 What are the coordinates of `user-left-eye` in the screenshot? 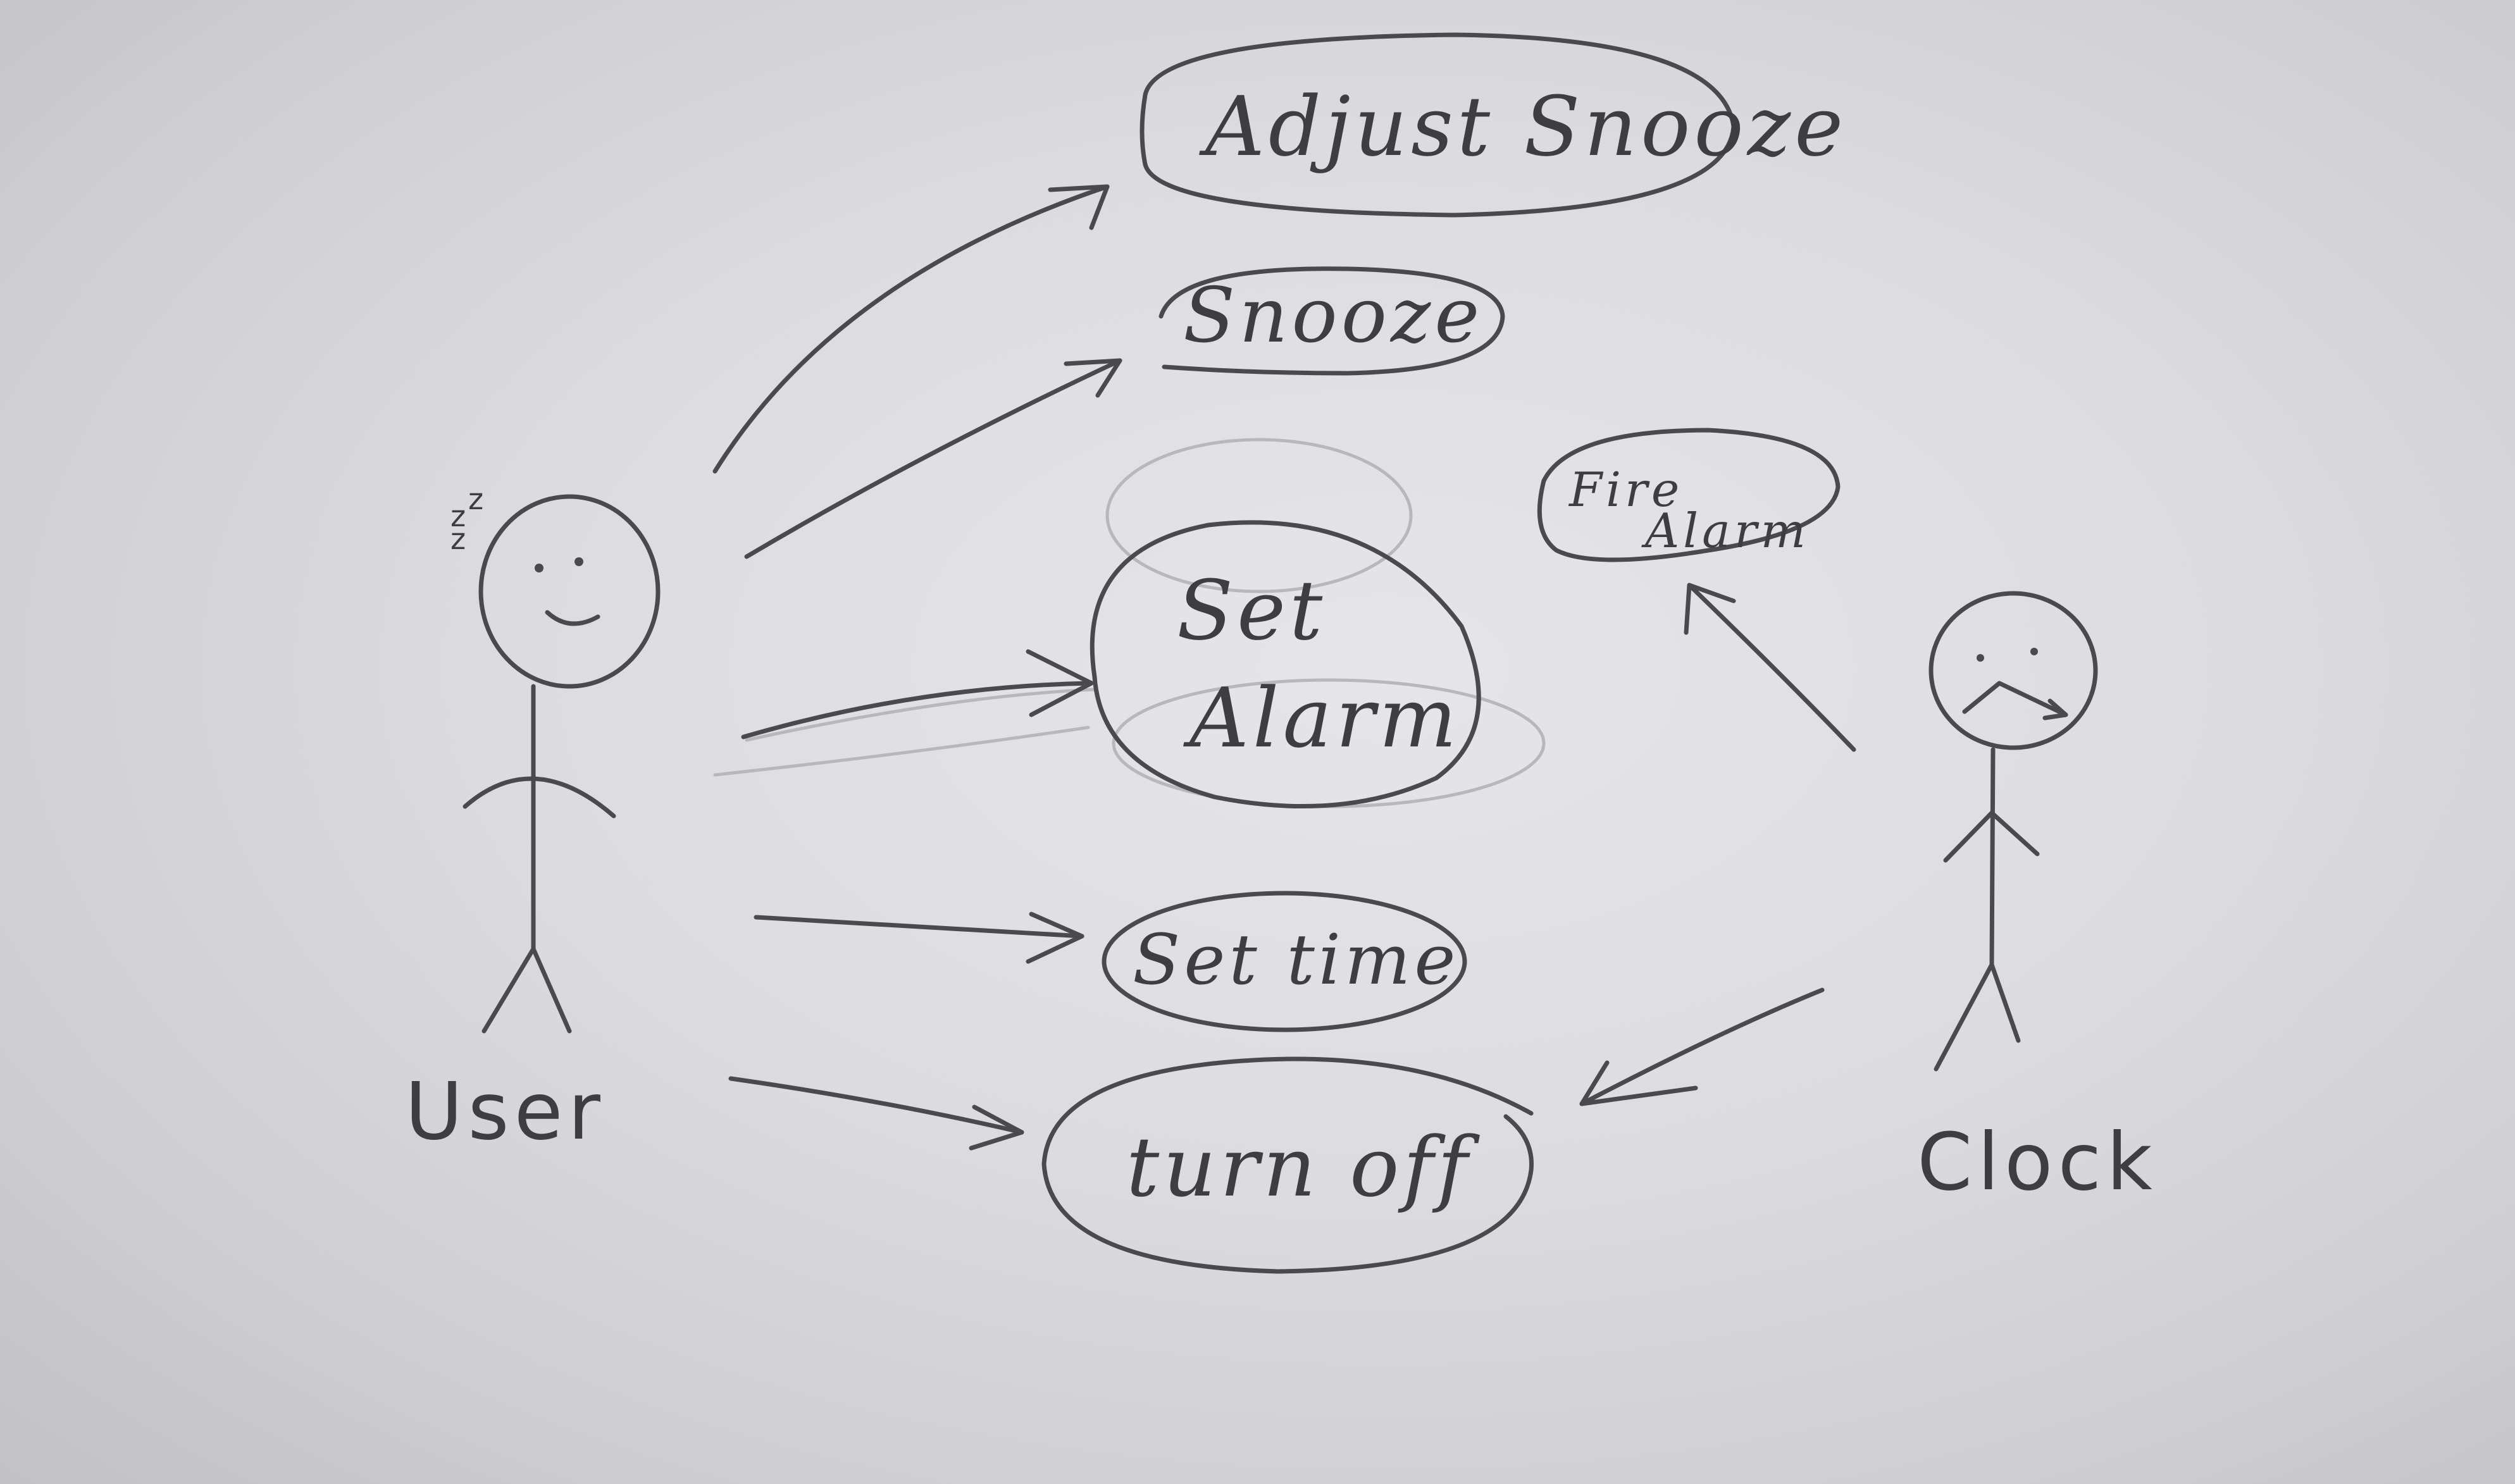 It's located at (539, 568).